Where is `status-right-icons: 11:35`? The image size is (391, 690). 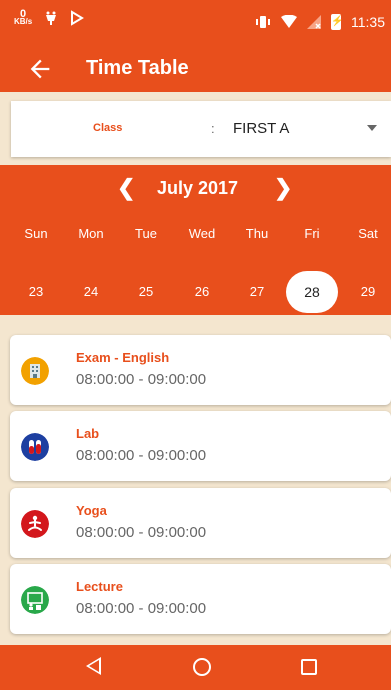
status-right-icons: 11:35 is located at coordinates (320, 22).